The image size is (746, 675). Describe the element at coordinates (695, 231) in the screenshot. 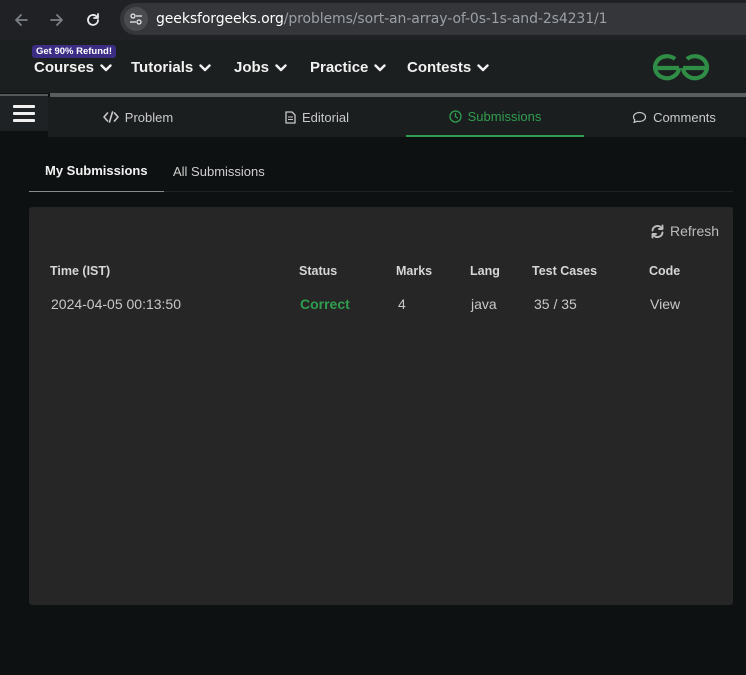

I see `refresh-label: Refresh` at that location.